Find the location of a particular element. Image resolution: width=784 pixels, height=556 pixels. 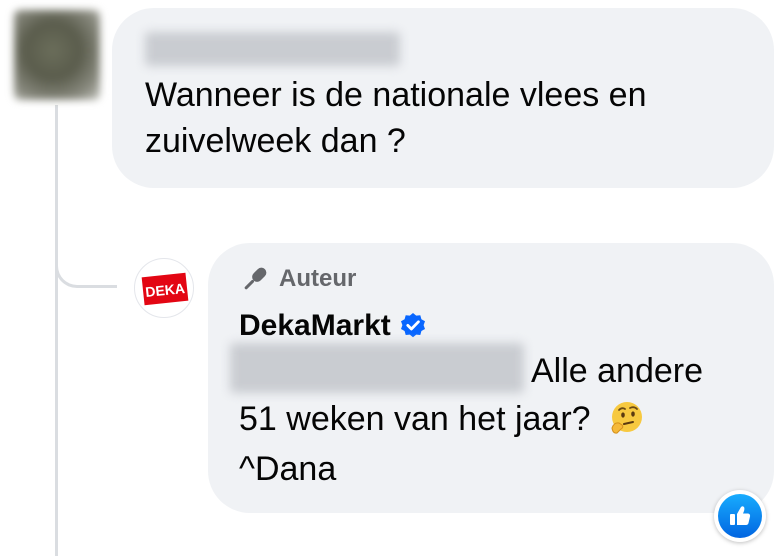

thumbs-up-icon is located at coordinates (740, 515).